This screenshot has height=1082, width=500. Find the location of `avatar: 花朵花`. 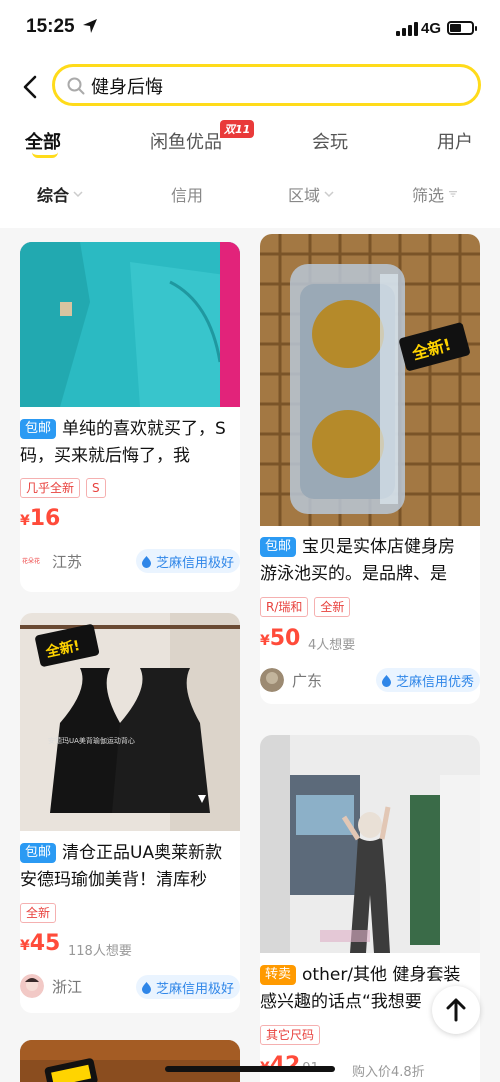

avatar: 花朵花 is located at coordinates (32, 561).